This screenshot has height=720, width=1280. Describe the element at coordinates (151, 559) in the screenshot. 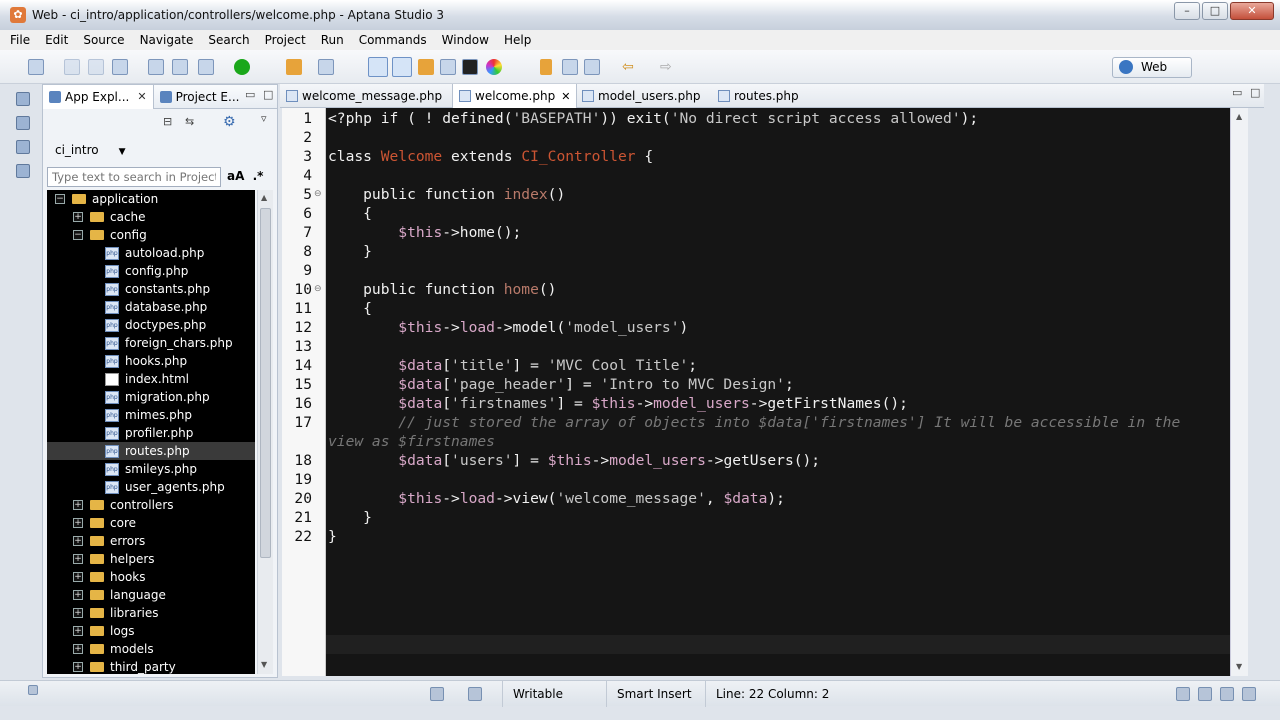

I see `tree-item: + helpers` at that location.